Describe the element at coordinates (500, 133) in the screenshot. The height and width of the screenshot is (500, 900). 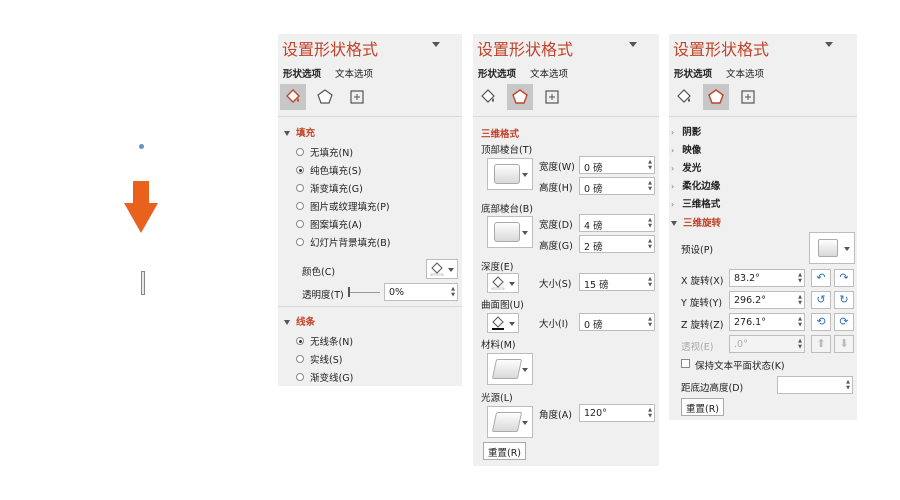
I see `3d-format-section-header: 三维格式` at that location.